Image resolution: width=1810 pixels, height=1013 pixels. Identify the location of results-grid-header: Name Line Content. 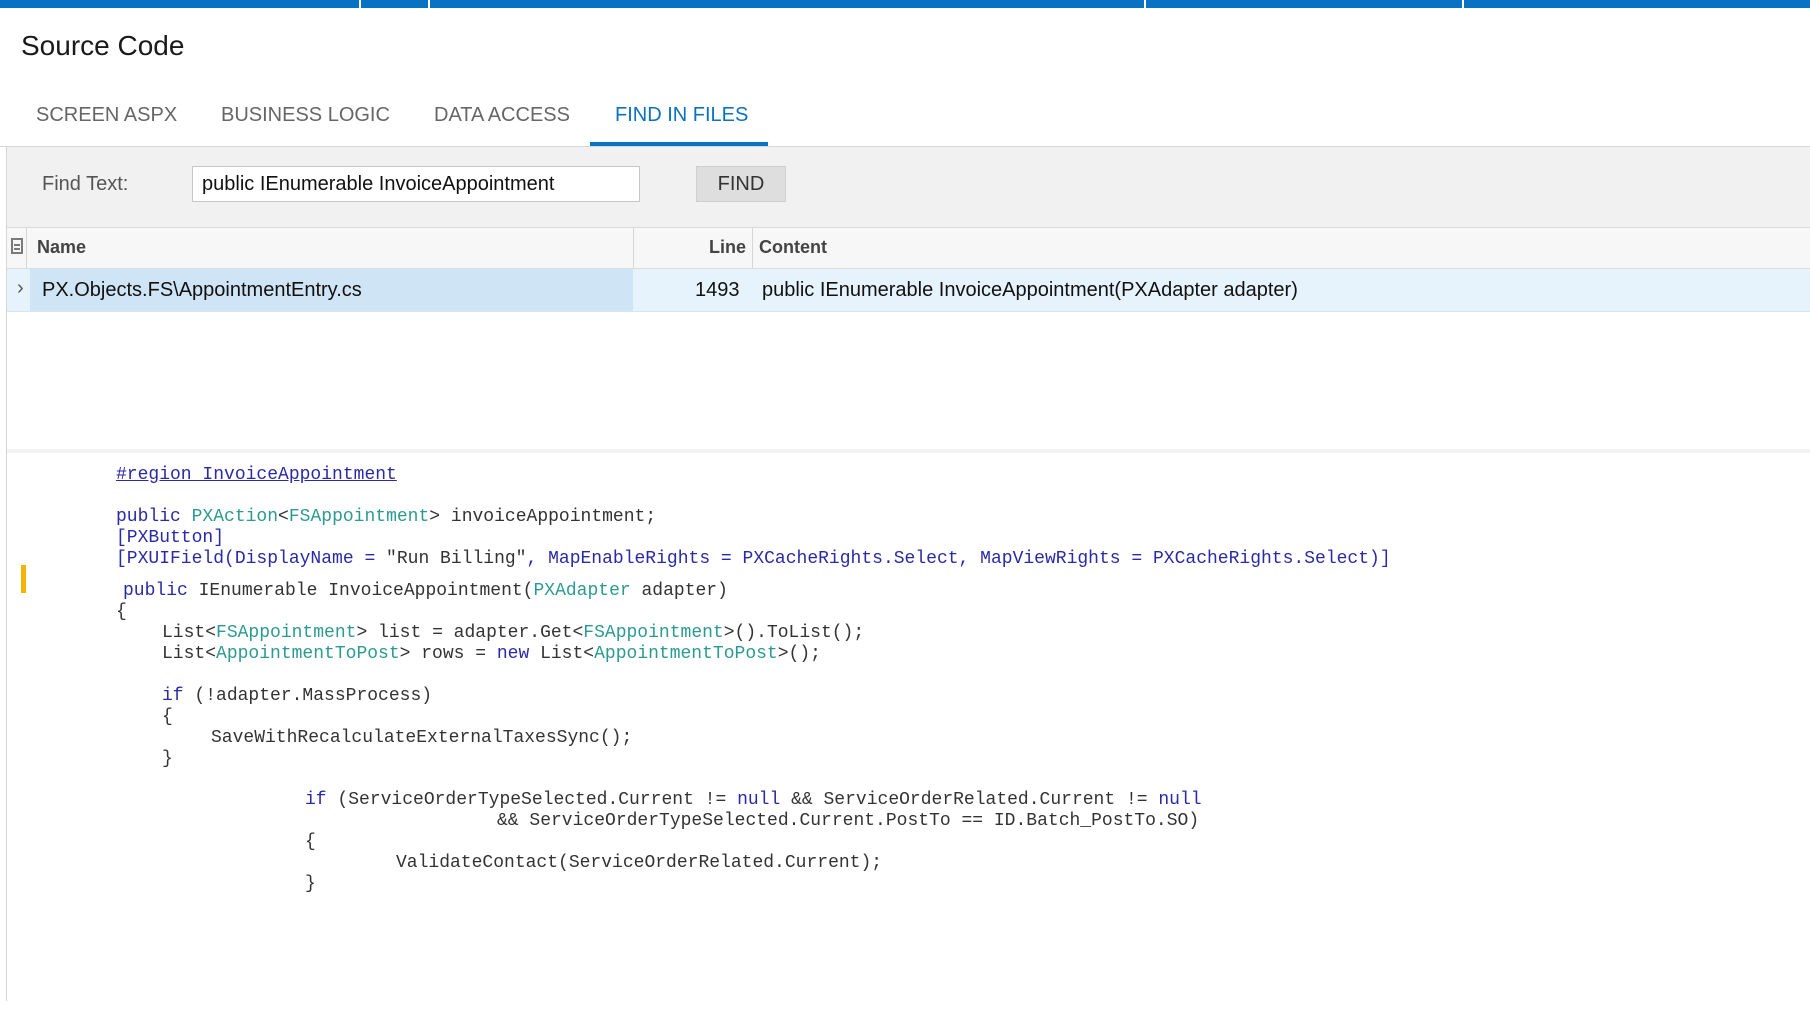
(908, 248).